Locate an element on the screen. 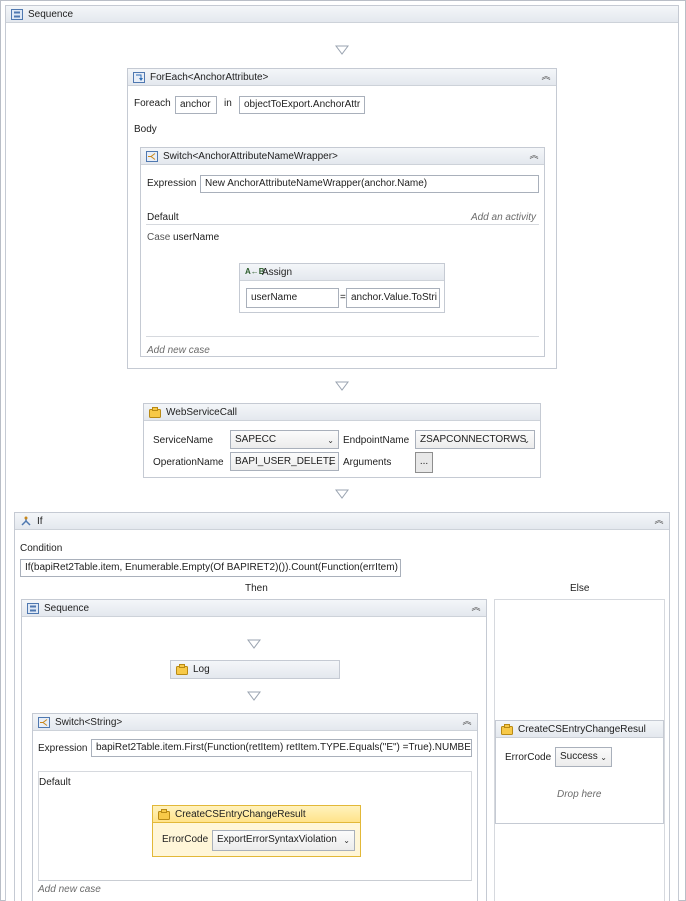 The width and height of the screenshot is (686, 901). create-result-else-header: CreateCSEntryChangeResul is located at coordinates (579, 729).